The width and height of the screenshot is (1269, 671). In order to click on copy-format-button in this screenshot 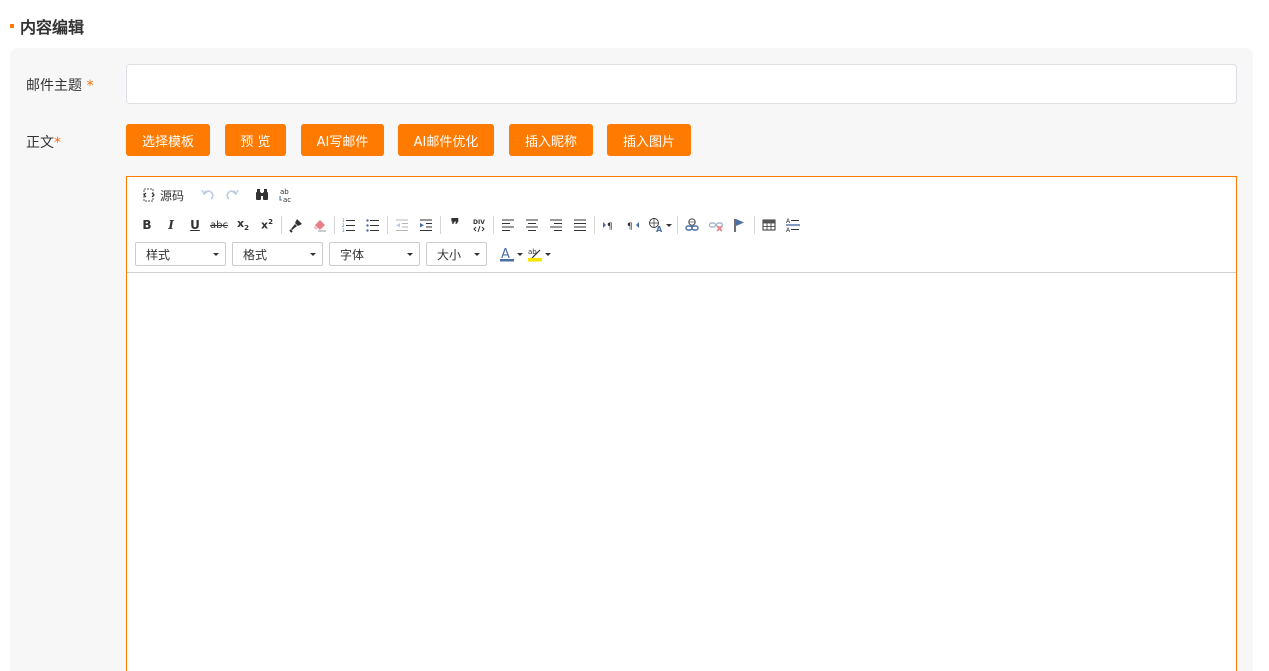, I will do `click(296, 225)`.